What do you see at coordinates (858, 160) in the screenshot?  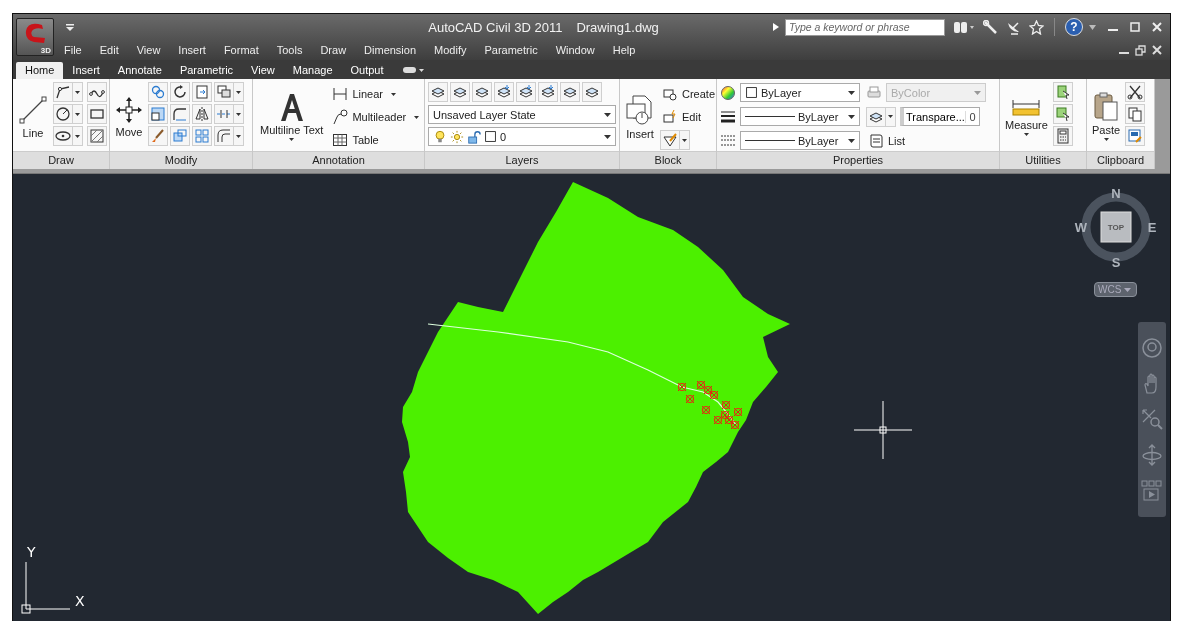 I see `panel-title: Properties` at bounding box center [858, 160].